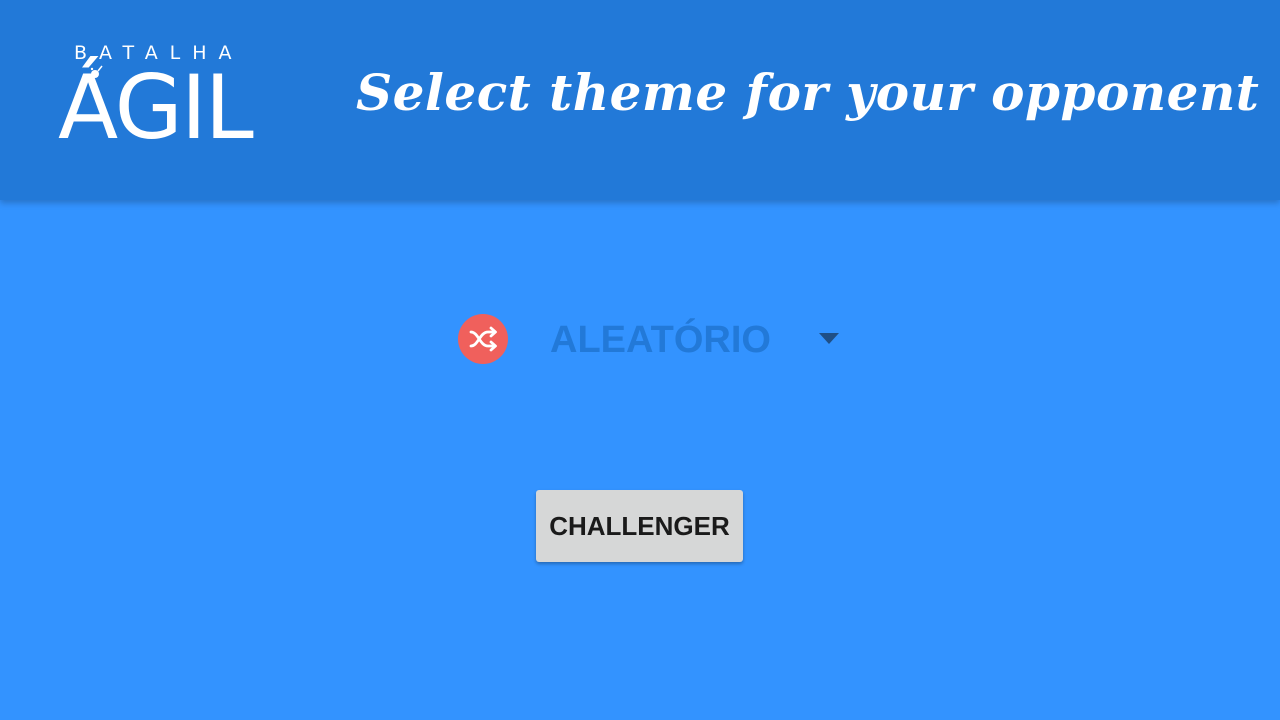 The image size is (1280, 720). I want to click on theme-selected-label: ALEATÓRIO, so click(660, 340).